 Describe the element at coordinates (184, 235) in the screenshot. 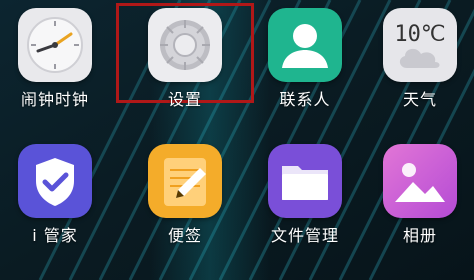

I see `app-label: 便签` at that location.